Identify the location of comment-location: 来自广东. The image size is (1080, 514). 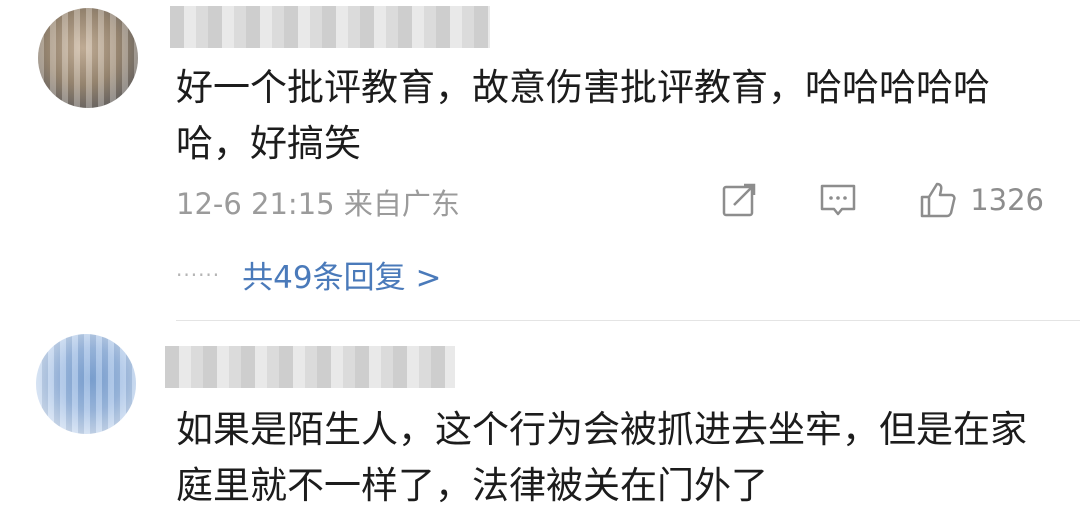
(401, 204).